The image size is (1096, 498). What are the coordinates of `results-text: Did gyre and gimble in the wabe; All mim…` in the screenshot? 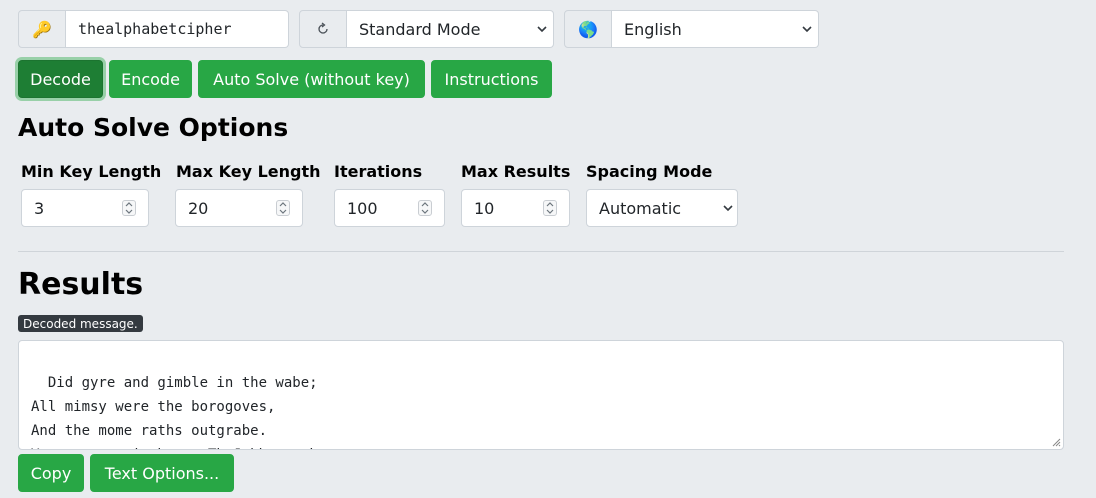 It's located at (174, 412).